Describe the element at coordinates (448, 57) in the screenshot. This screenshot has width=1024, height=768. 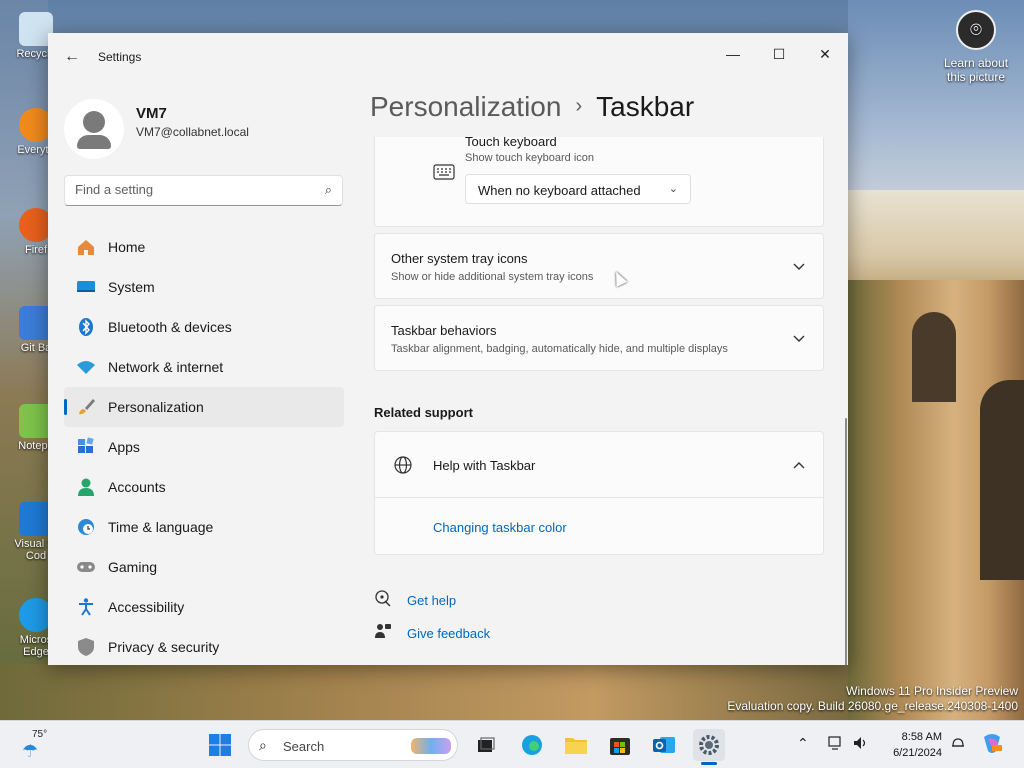
I see `title-bar: ← Settings — ☐ ✕` at that location.